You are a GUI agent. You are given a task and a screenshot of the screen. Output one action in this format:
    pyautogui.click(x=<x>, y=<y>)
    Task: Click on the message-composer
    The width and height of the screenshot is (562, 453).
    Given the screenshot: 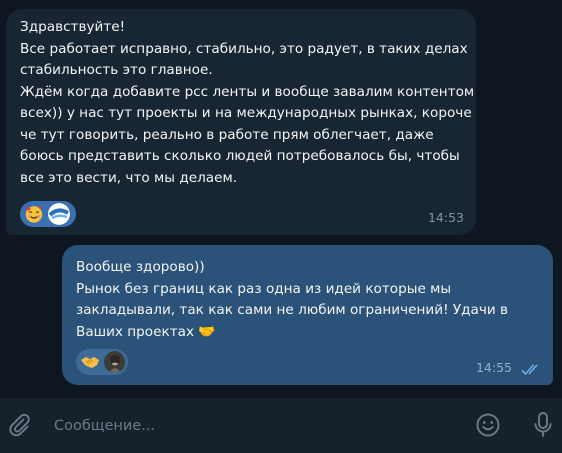 What is the action you would take?
    pyautogui.click(x=281, y=425)
    